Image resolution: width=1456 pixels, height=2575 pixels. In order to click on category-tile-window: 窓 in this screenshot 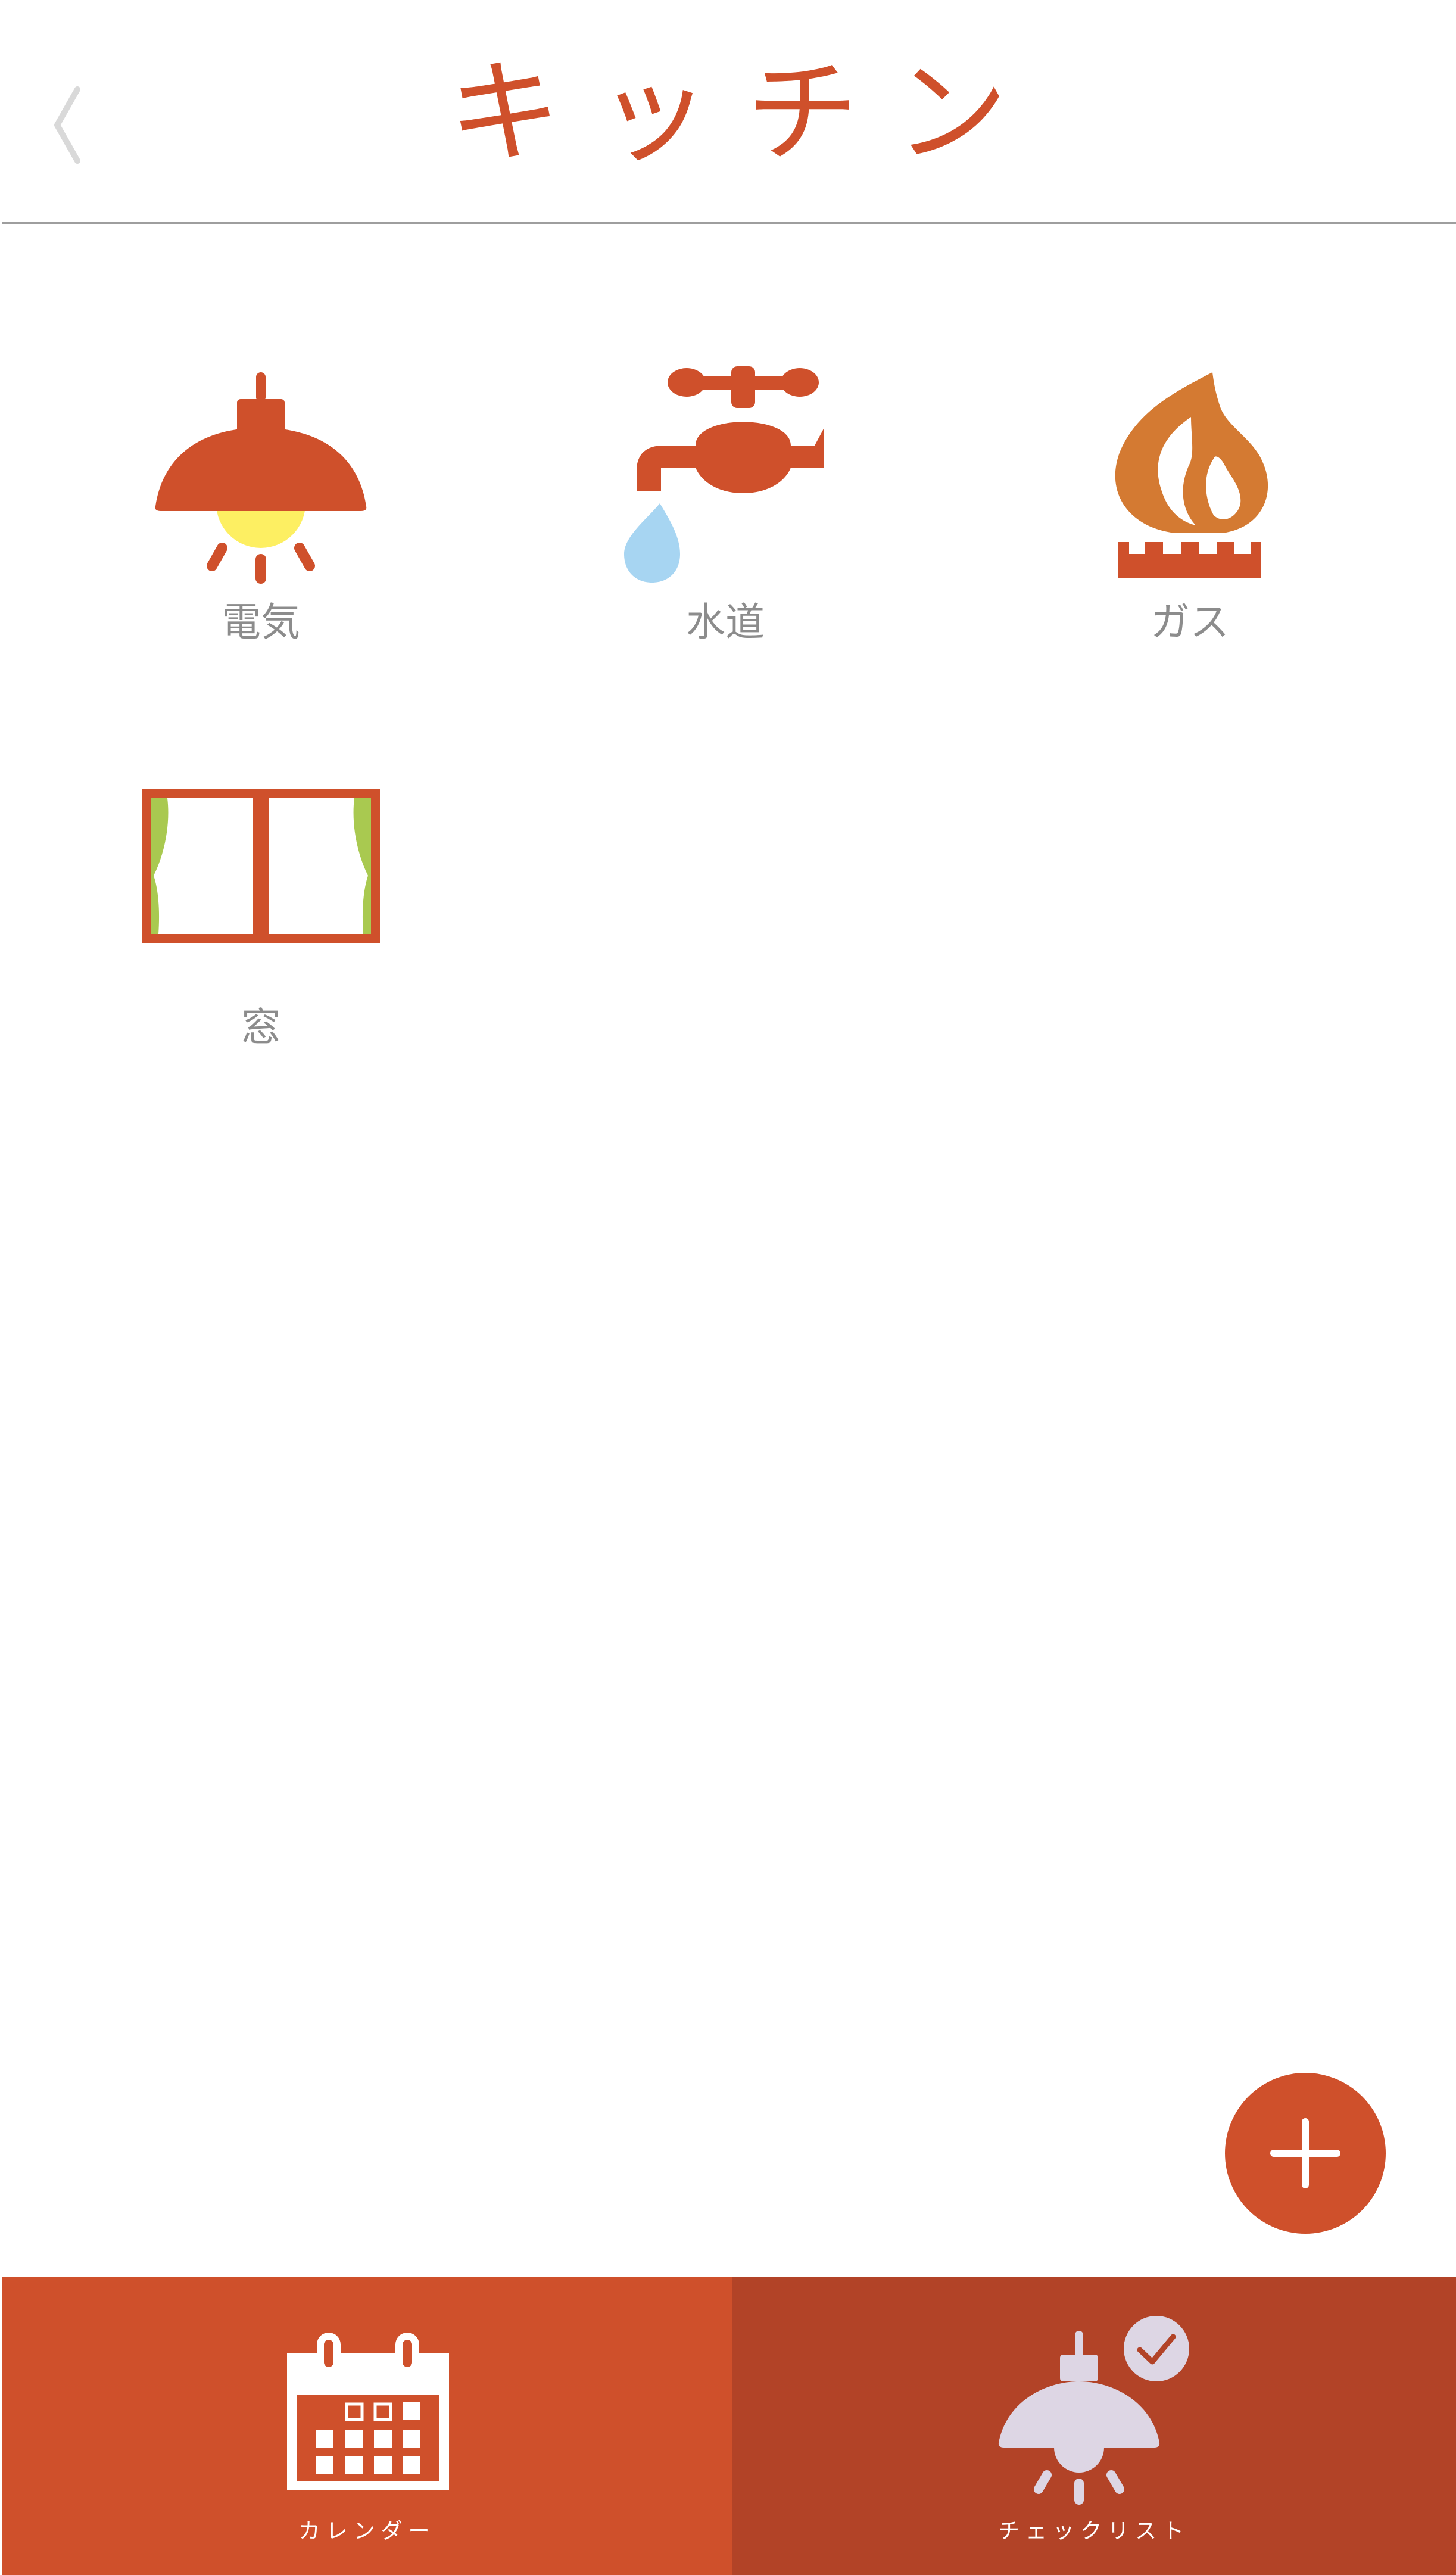, I will do `click(261, 923)`.